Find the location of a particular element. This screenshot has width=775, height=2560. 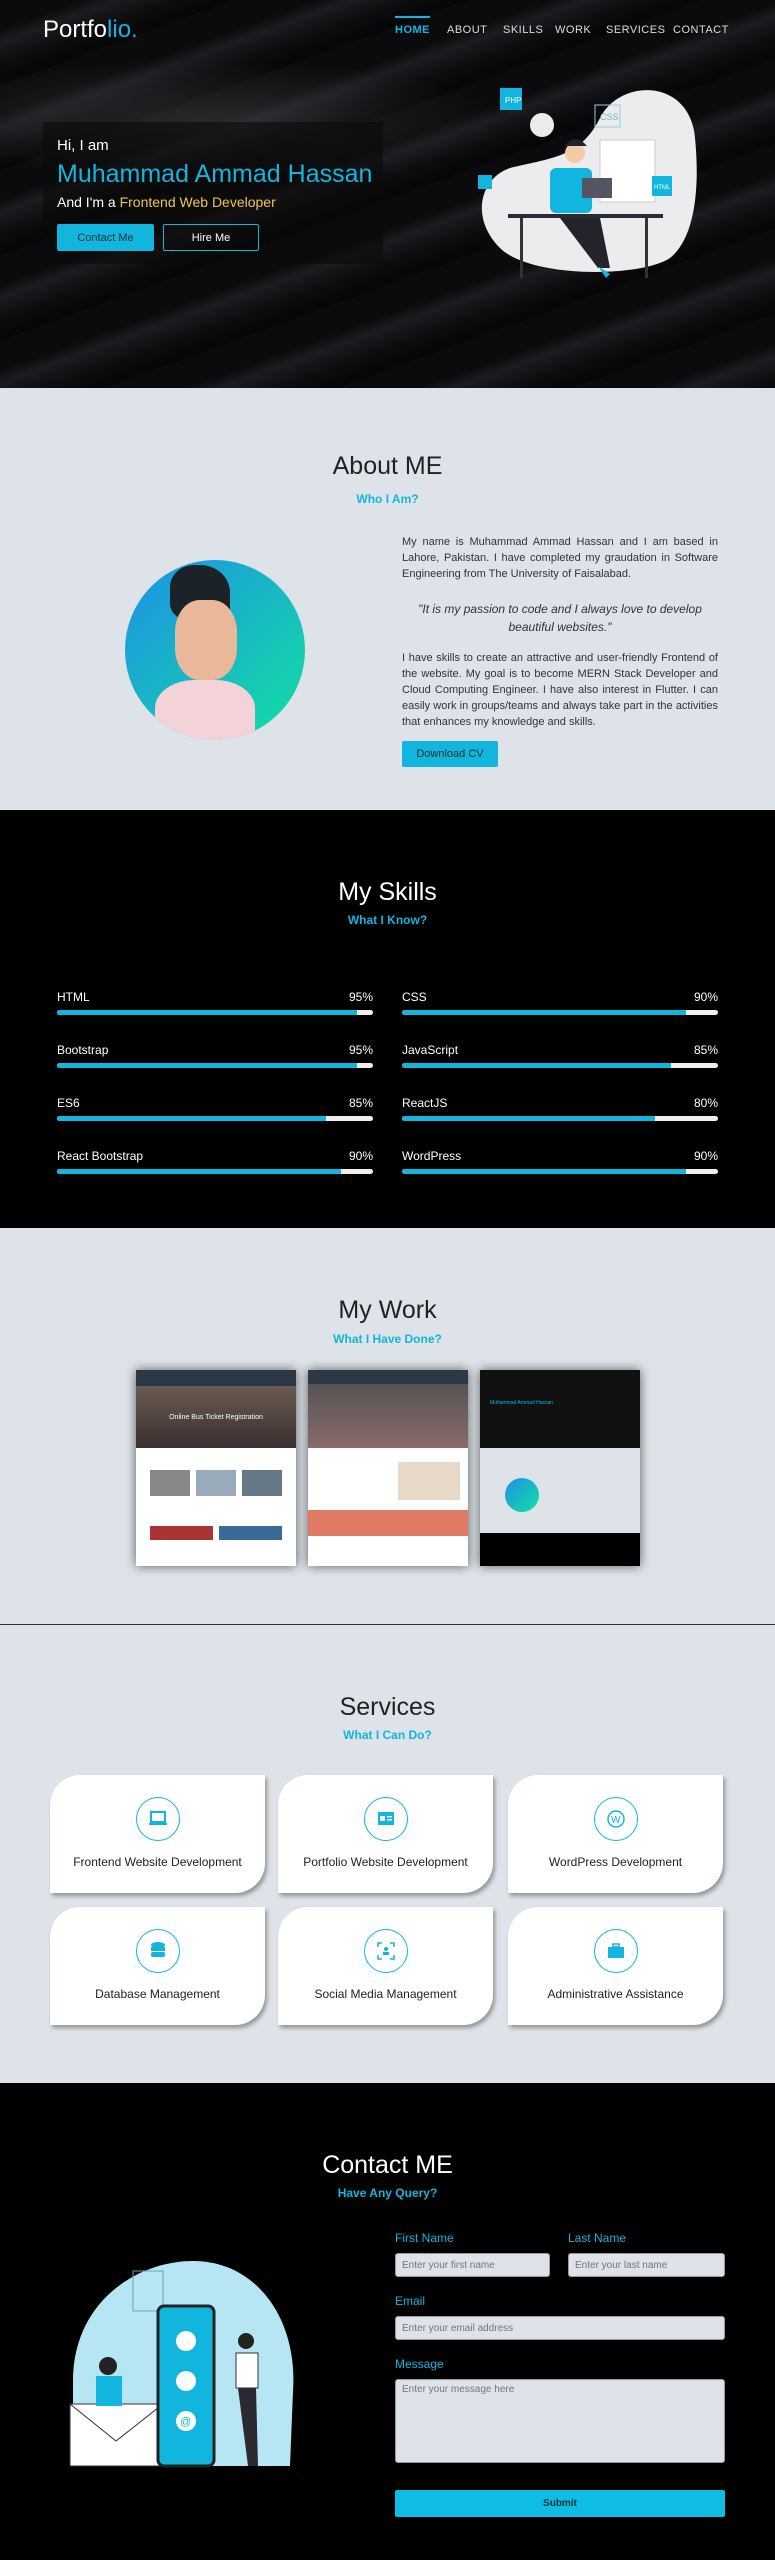

skill-item: Bootstrap 95% is located at coordinates (215, 1055).